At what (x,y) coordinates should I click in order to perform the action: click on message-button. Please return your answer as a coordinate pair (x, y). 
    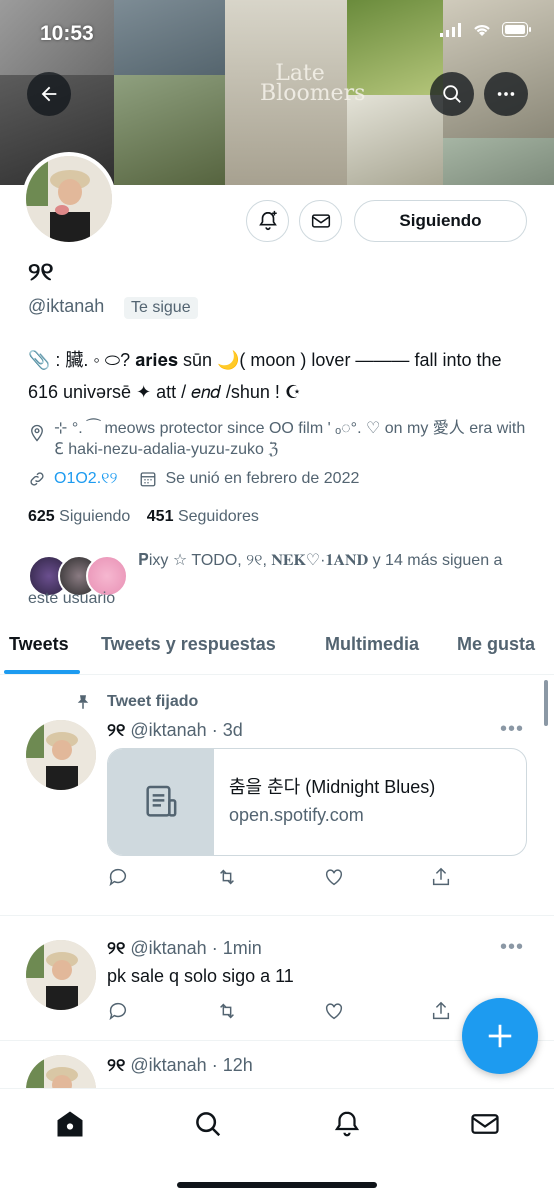
    Looking at the image, I should click on (320, 221).